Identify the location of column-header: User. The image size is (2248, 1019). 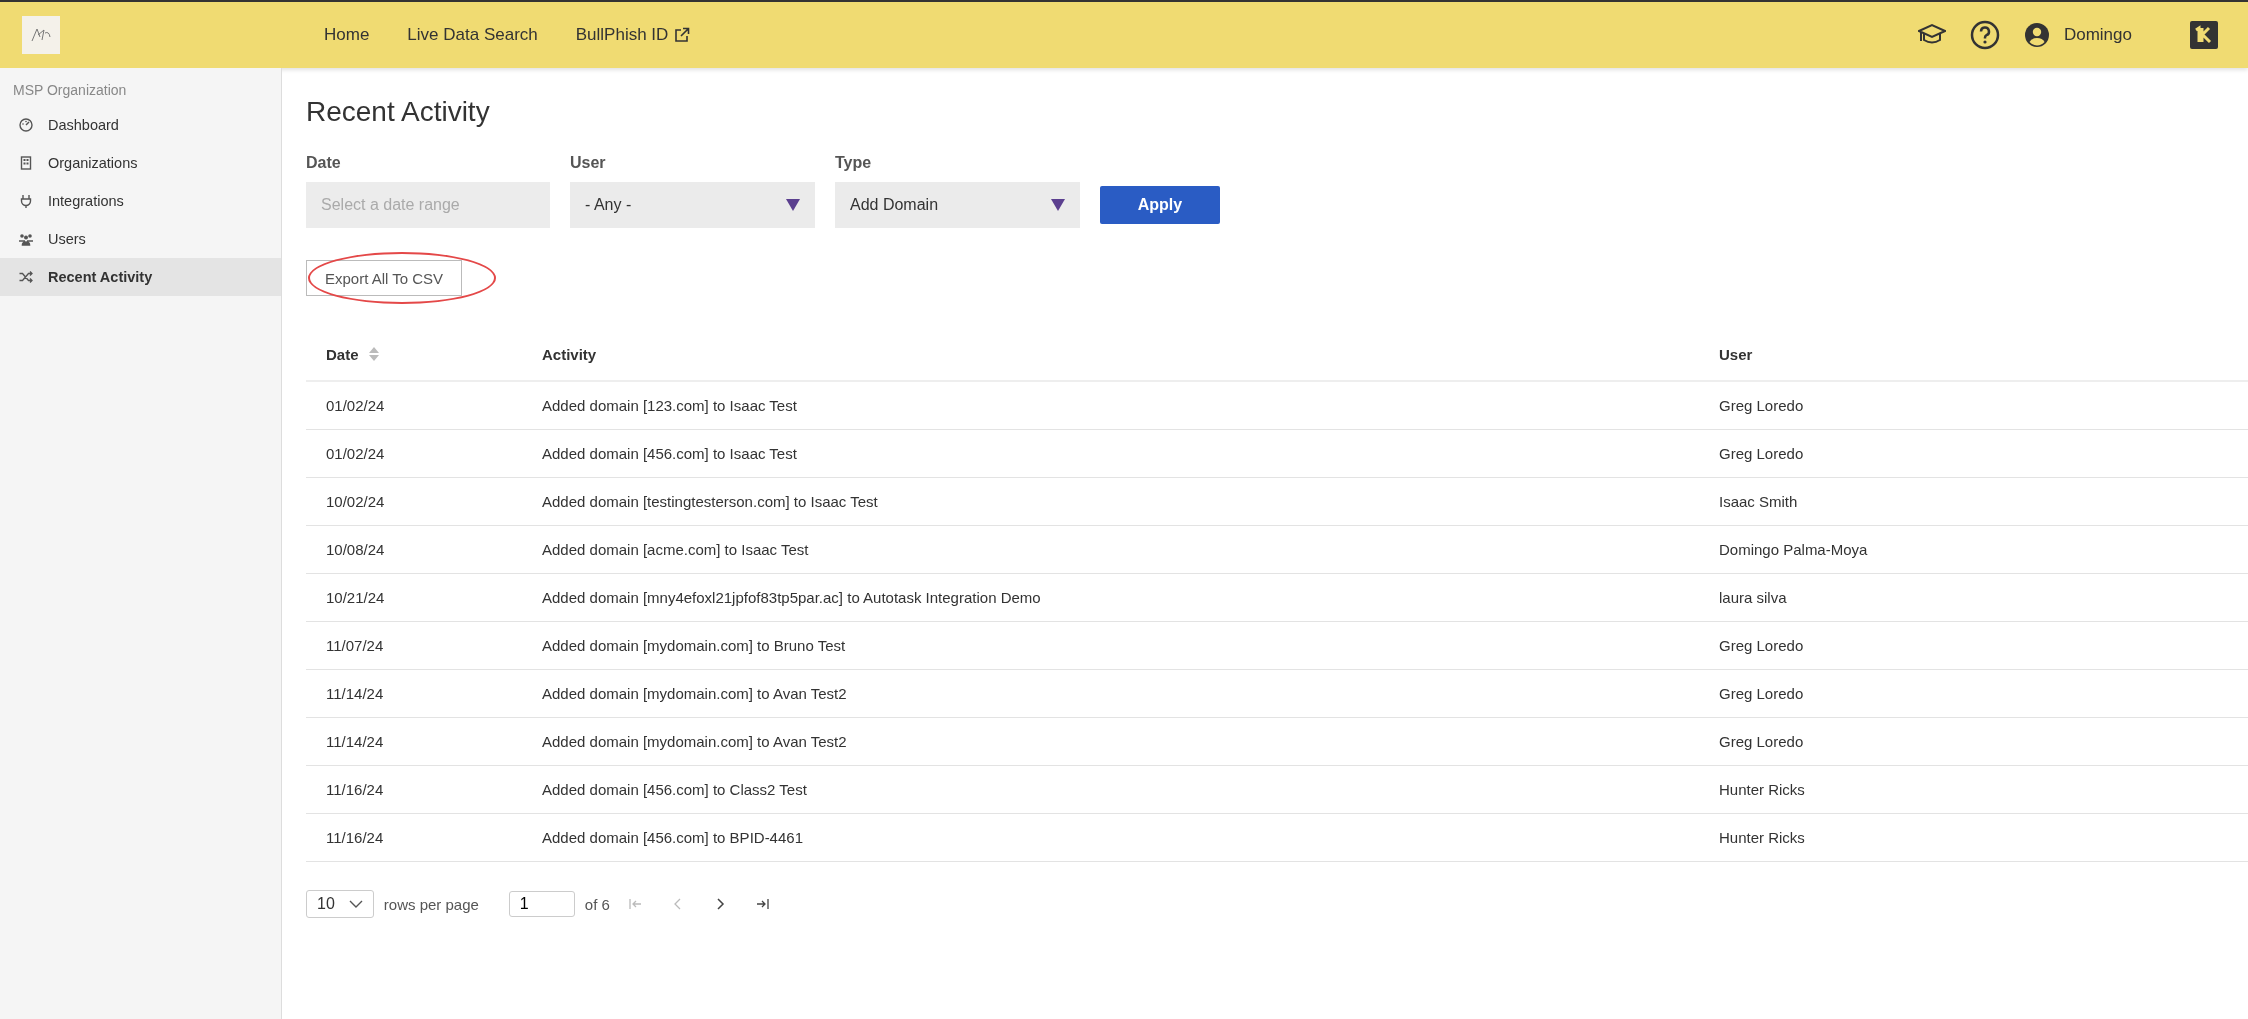
(1973, 354).